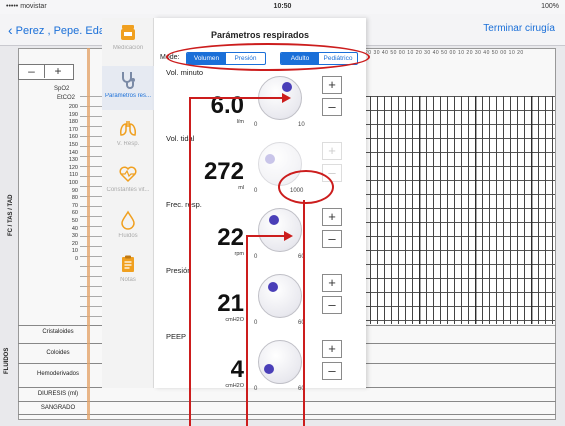 The image size is (565, 426). What do you see at coordinates (58, 408) in the screenshot?
I see `fluid-row-label: SANGRADO` at bounding box center [58, 408].